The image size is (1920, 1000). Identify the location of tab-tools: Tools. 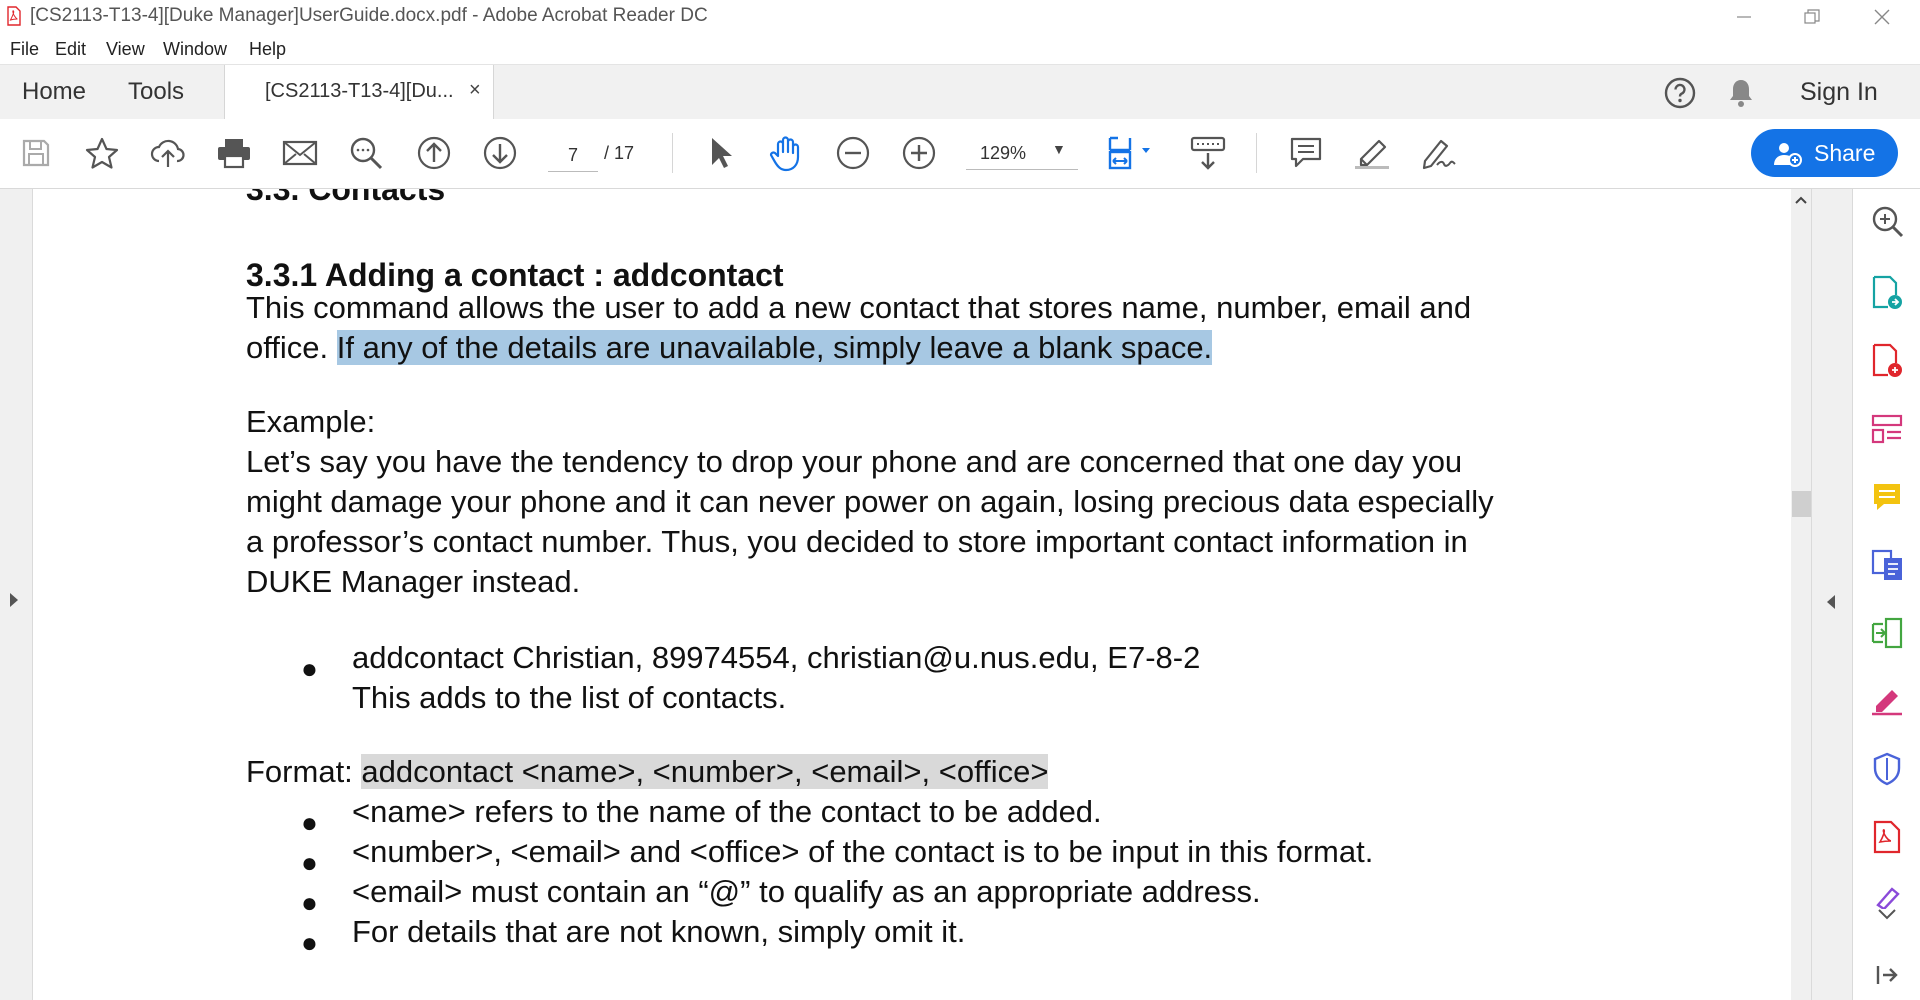
(156, 92).